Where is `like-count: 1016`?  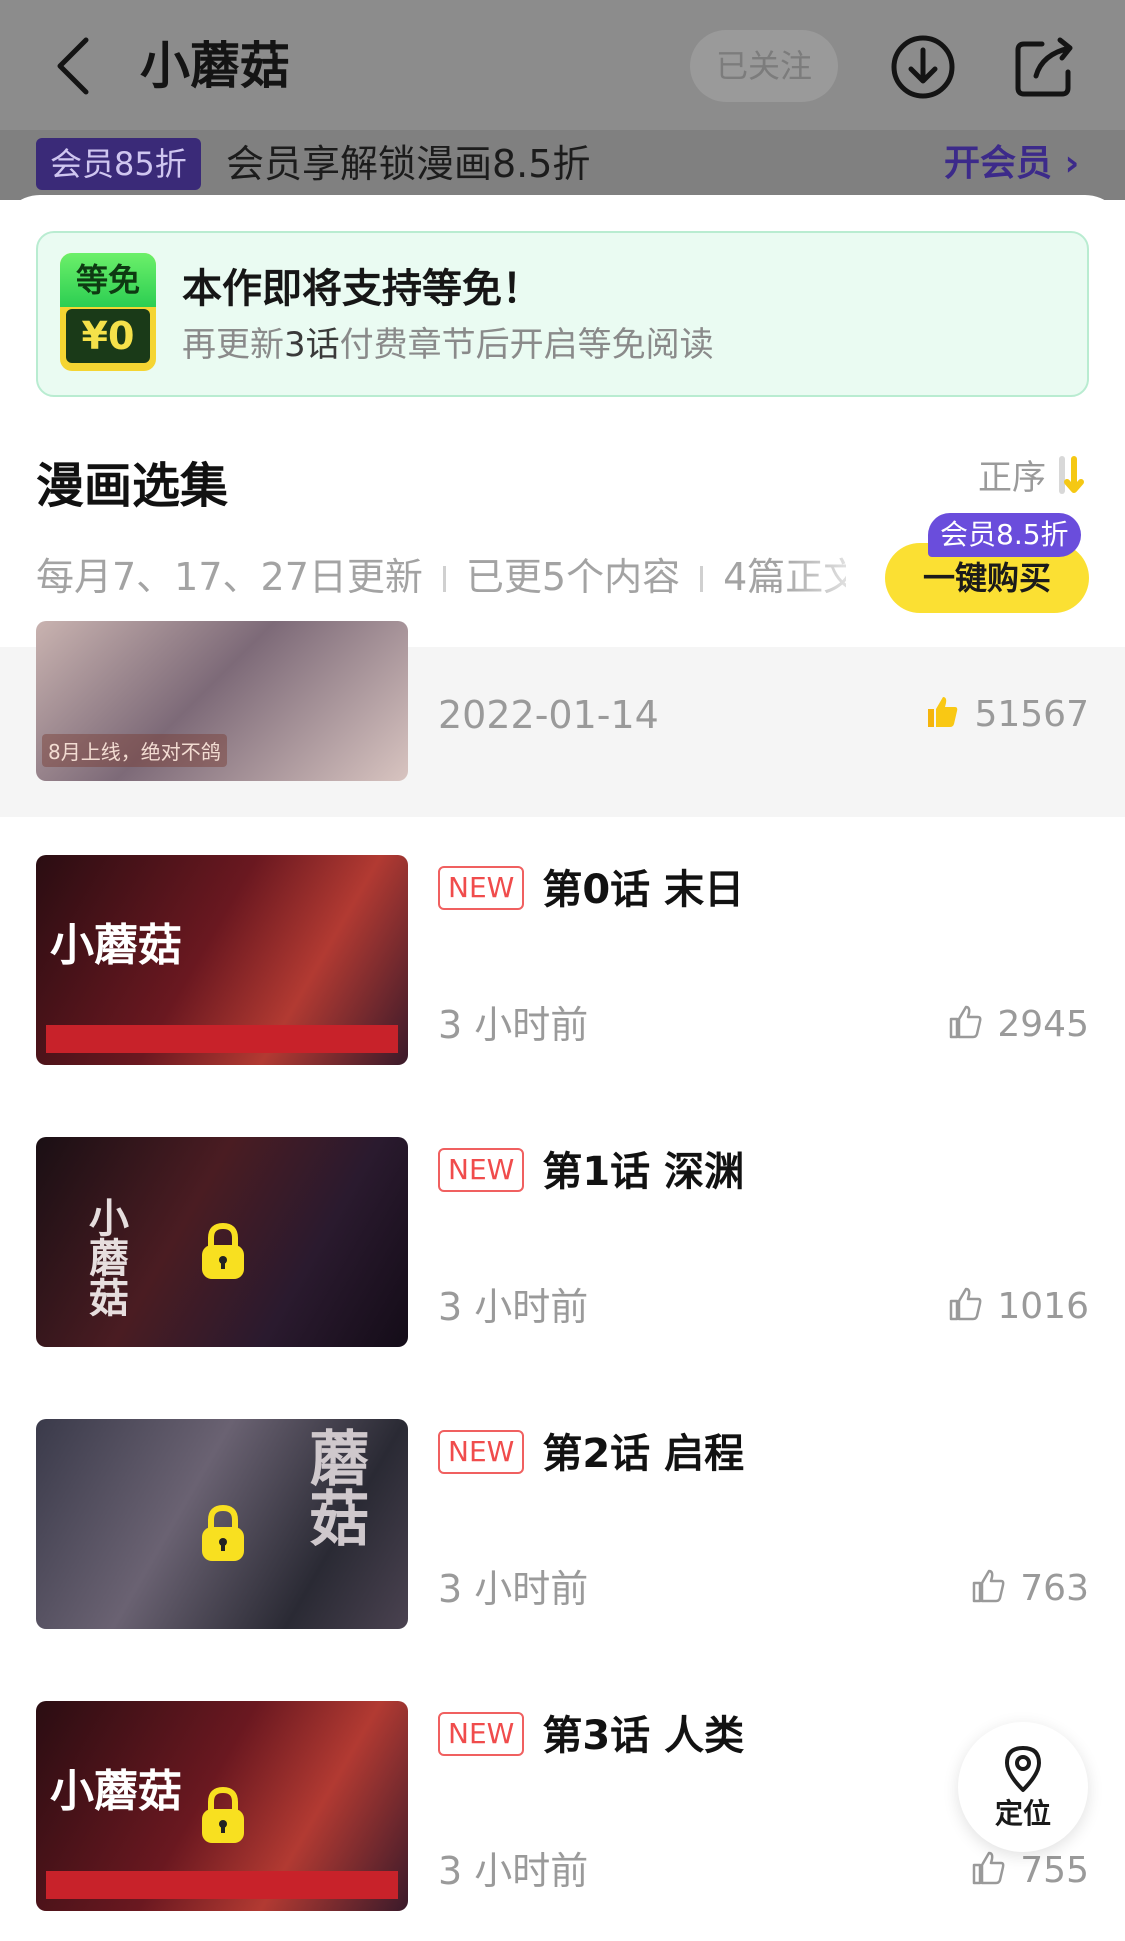
like-count: 1016 is located at coordinates (1018, 1307).